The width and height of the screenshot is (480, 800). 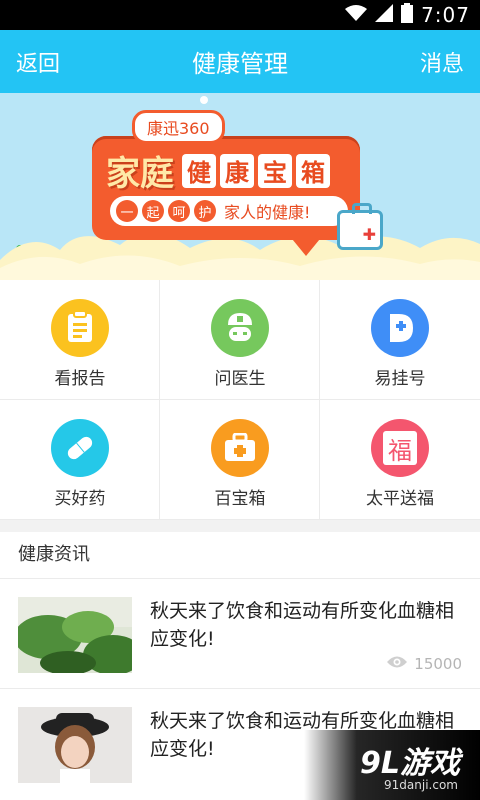 I want to click on report-icon, so click(x=80, y=328).